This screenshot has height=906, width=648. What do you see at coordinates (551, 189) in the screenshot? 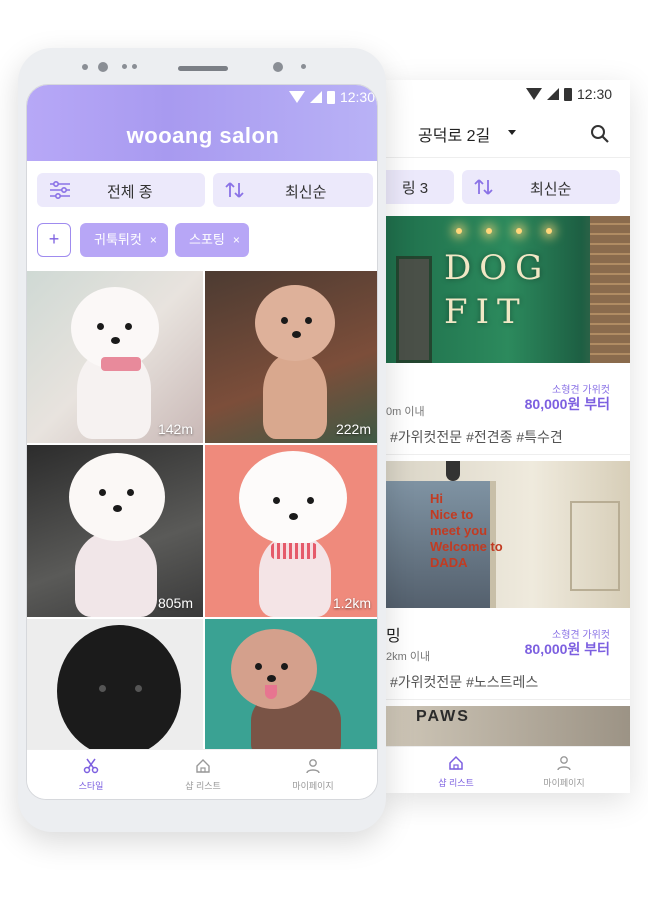
I see `sort-label: 최신순` at bounding box center [551, 189].